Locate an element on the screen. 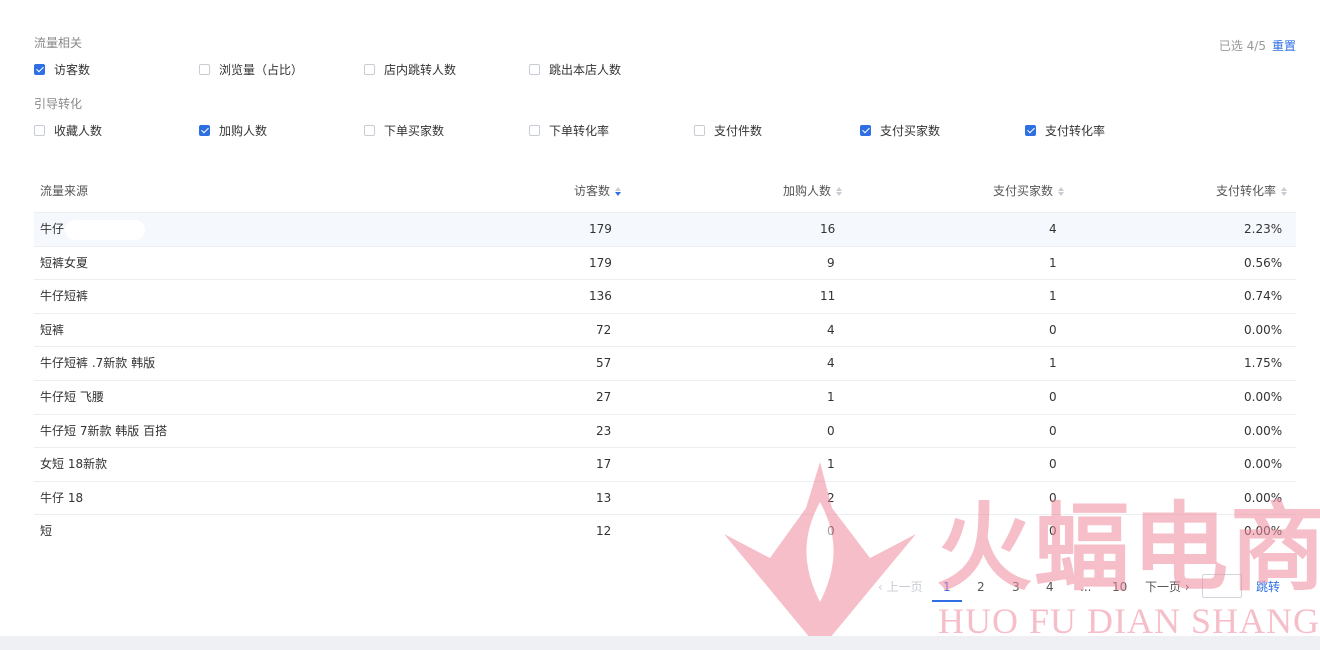  checkbox-label: 访客数 is located at coordinates (72, 69).